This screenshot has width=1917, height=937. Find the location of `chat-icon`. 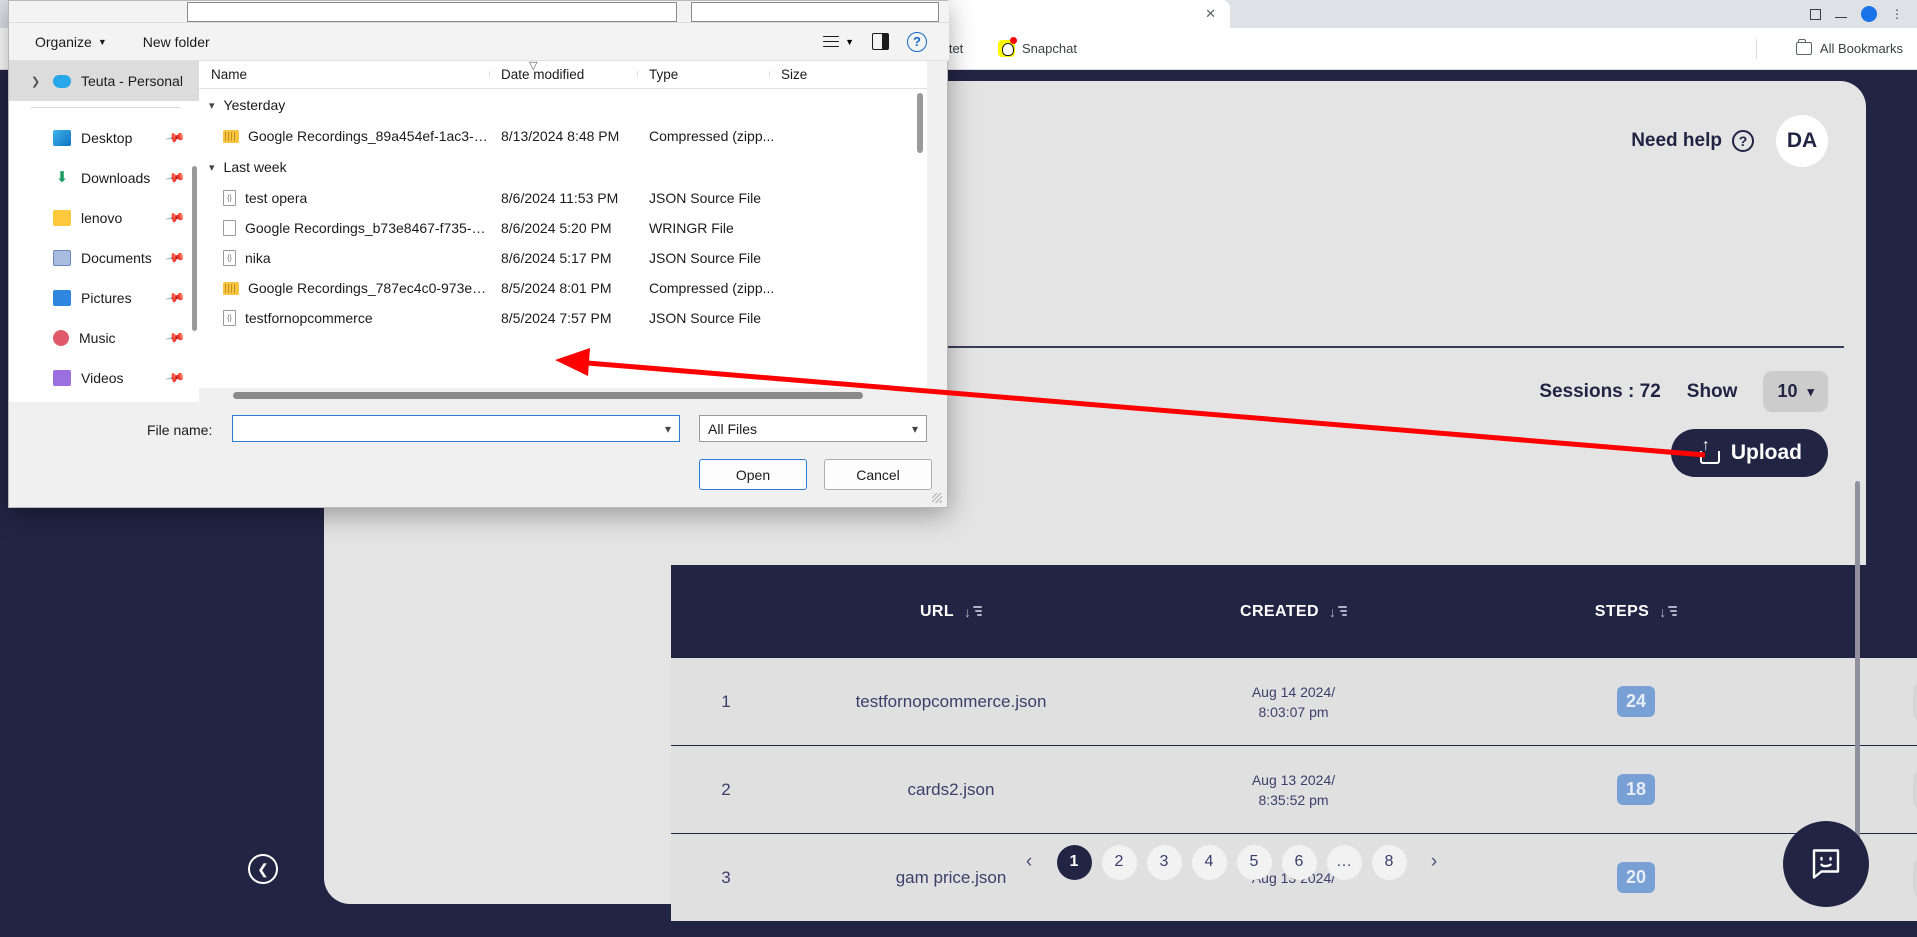

chat-icon is located at coordinates (1826, 864).